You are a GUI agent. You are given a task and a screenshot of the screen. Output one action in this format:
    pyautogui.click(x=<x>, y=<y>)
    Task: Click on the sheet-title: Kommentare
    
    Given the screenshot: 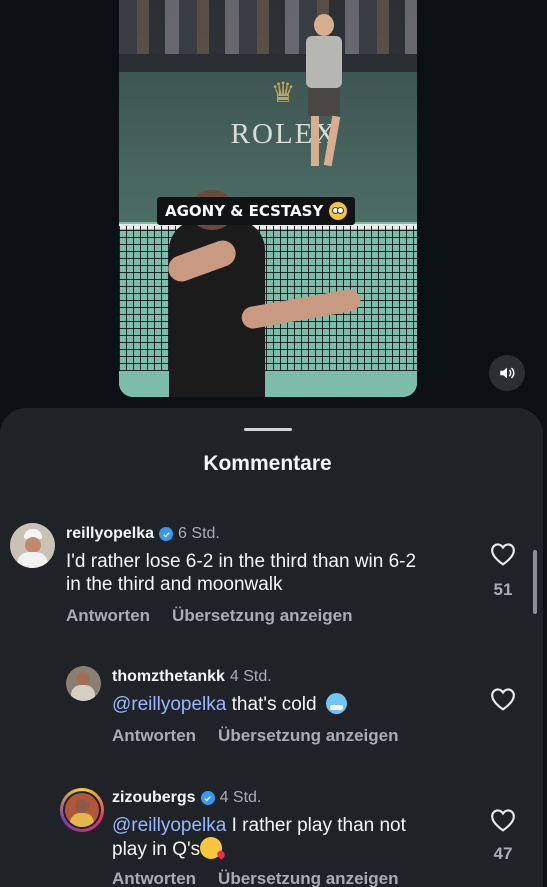 What is the action you would take?
    pyautogui.click(x=267, y=463)
    